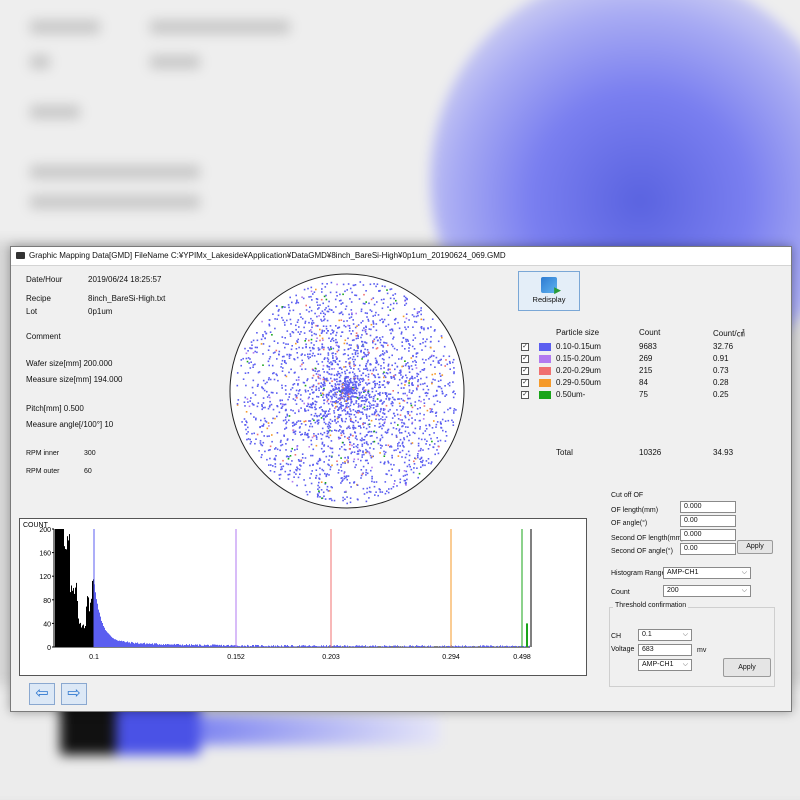 This screenshot has width=800, height=800. What do you see at coordinates (708, 549) in the screenshot?
I see `second-of-angle-input: 0.00` at bounding box center [708, 549].